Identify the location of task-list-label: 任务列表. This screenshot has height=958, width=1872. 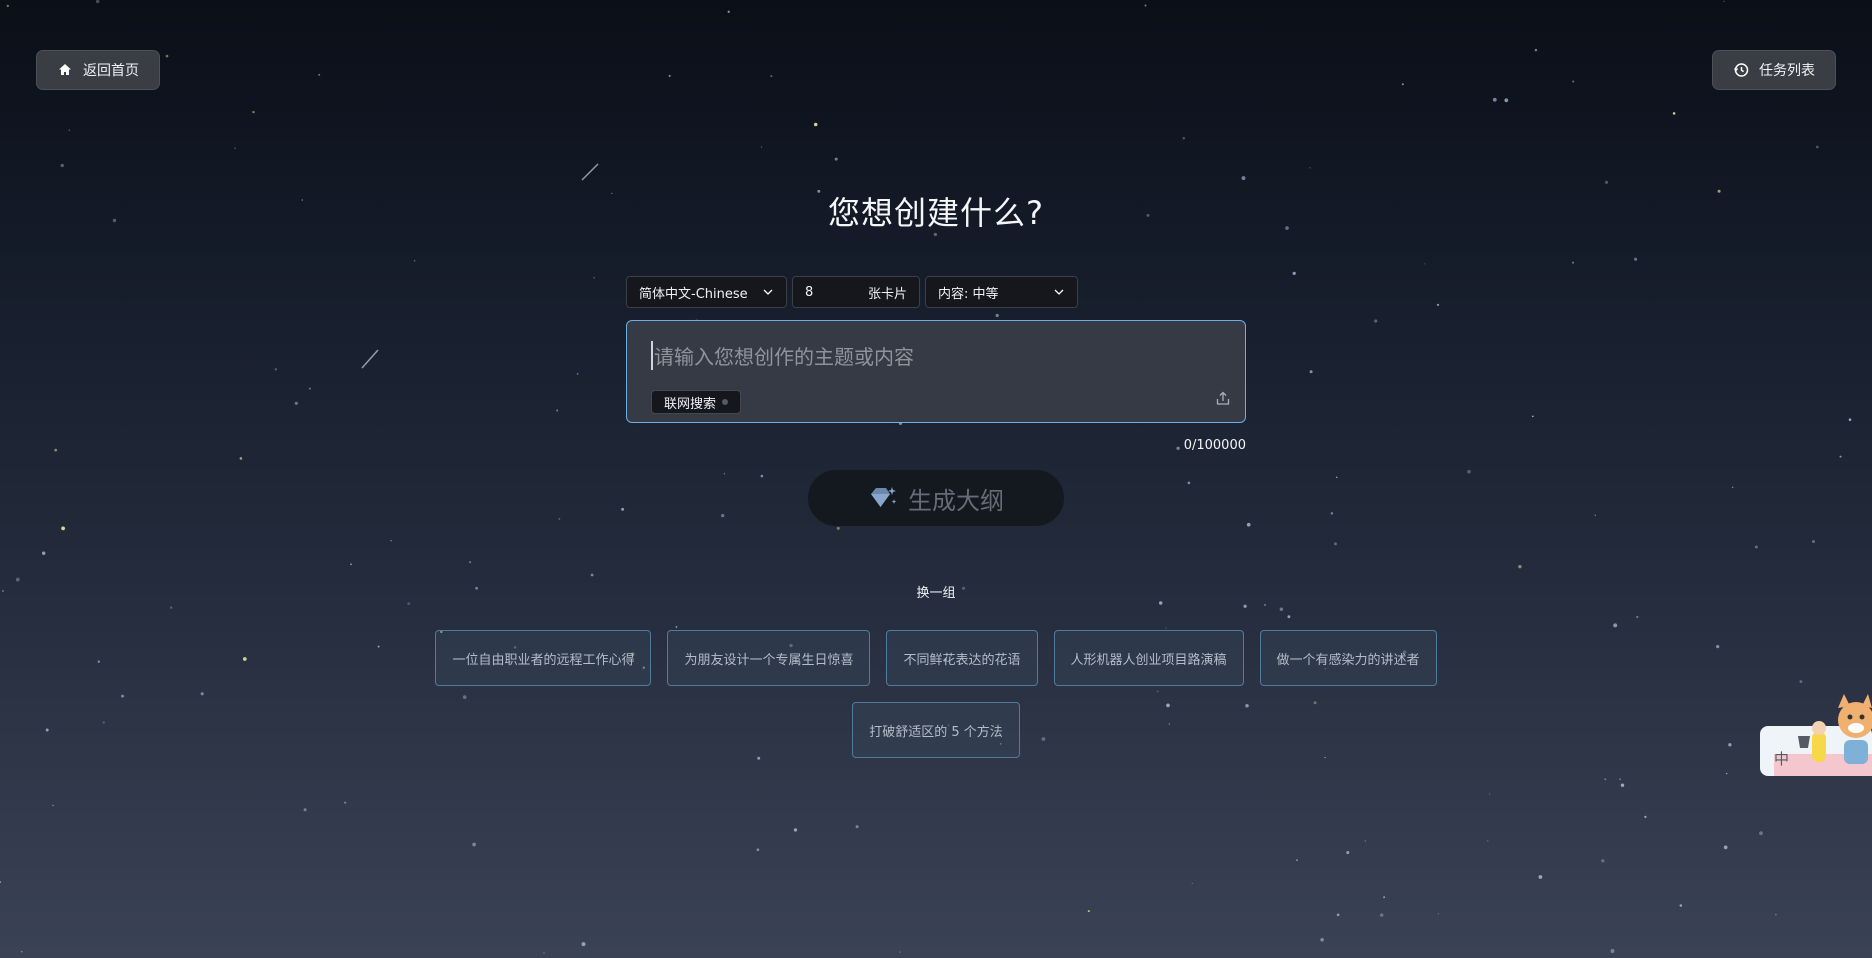
(1787, 71).